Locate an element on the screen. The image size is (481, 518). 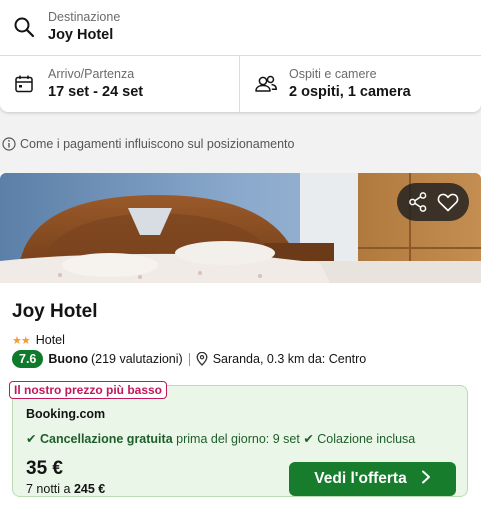
nightly-price: 35 € is located at coordinates (44, 468).